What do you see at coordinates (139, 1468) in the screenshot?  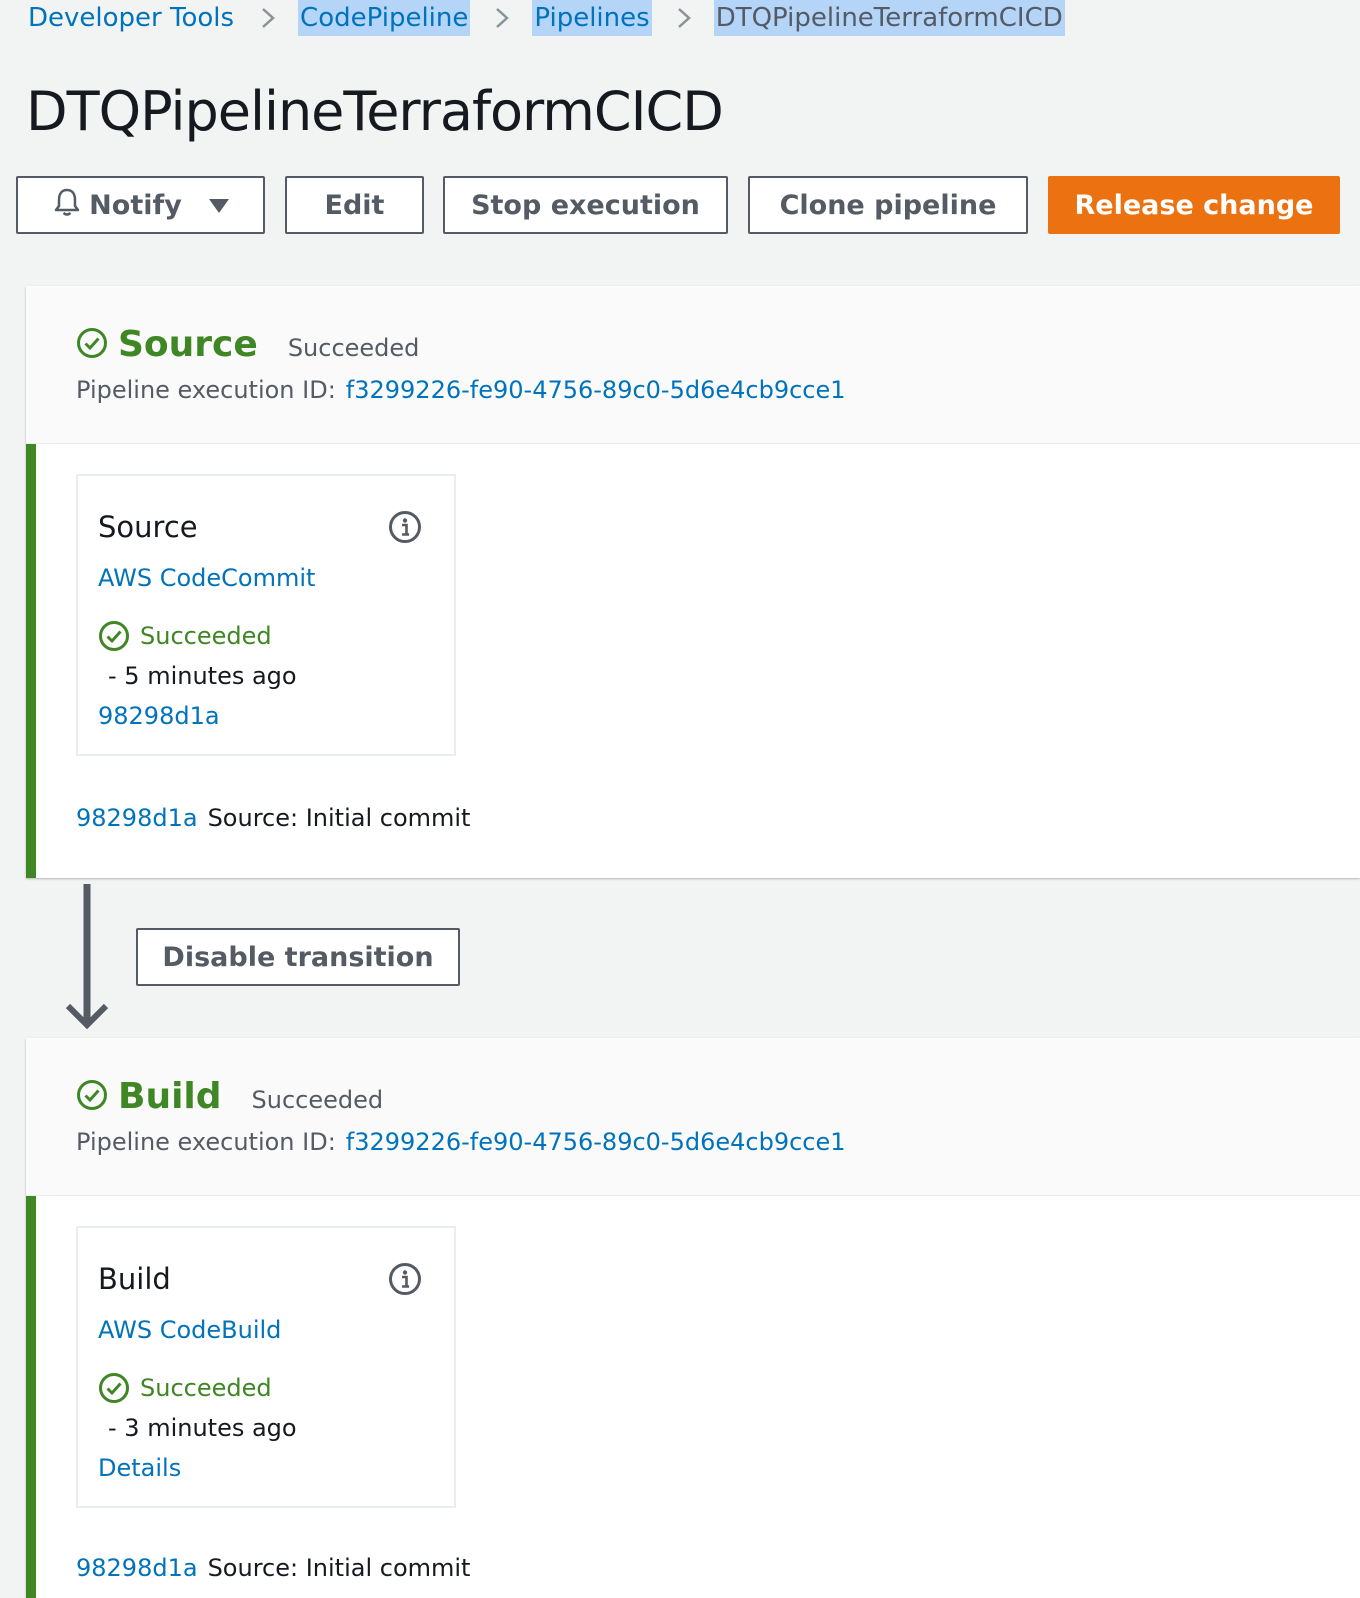 I see `action-details-link: Details` at bounding box center [139, 1468].